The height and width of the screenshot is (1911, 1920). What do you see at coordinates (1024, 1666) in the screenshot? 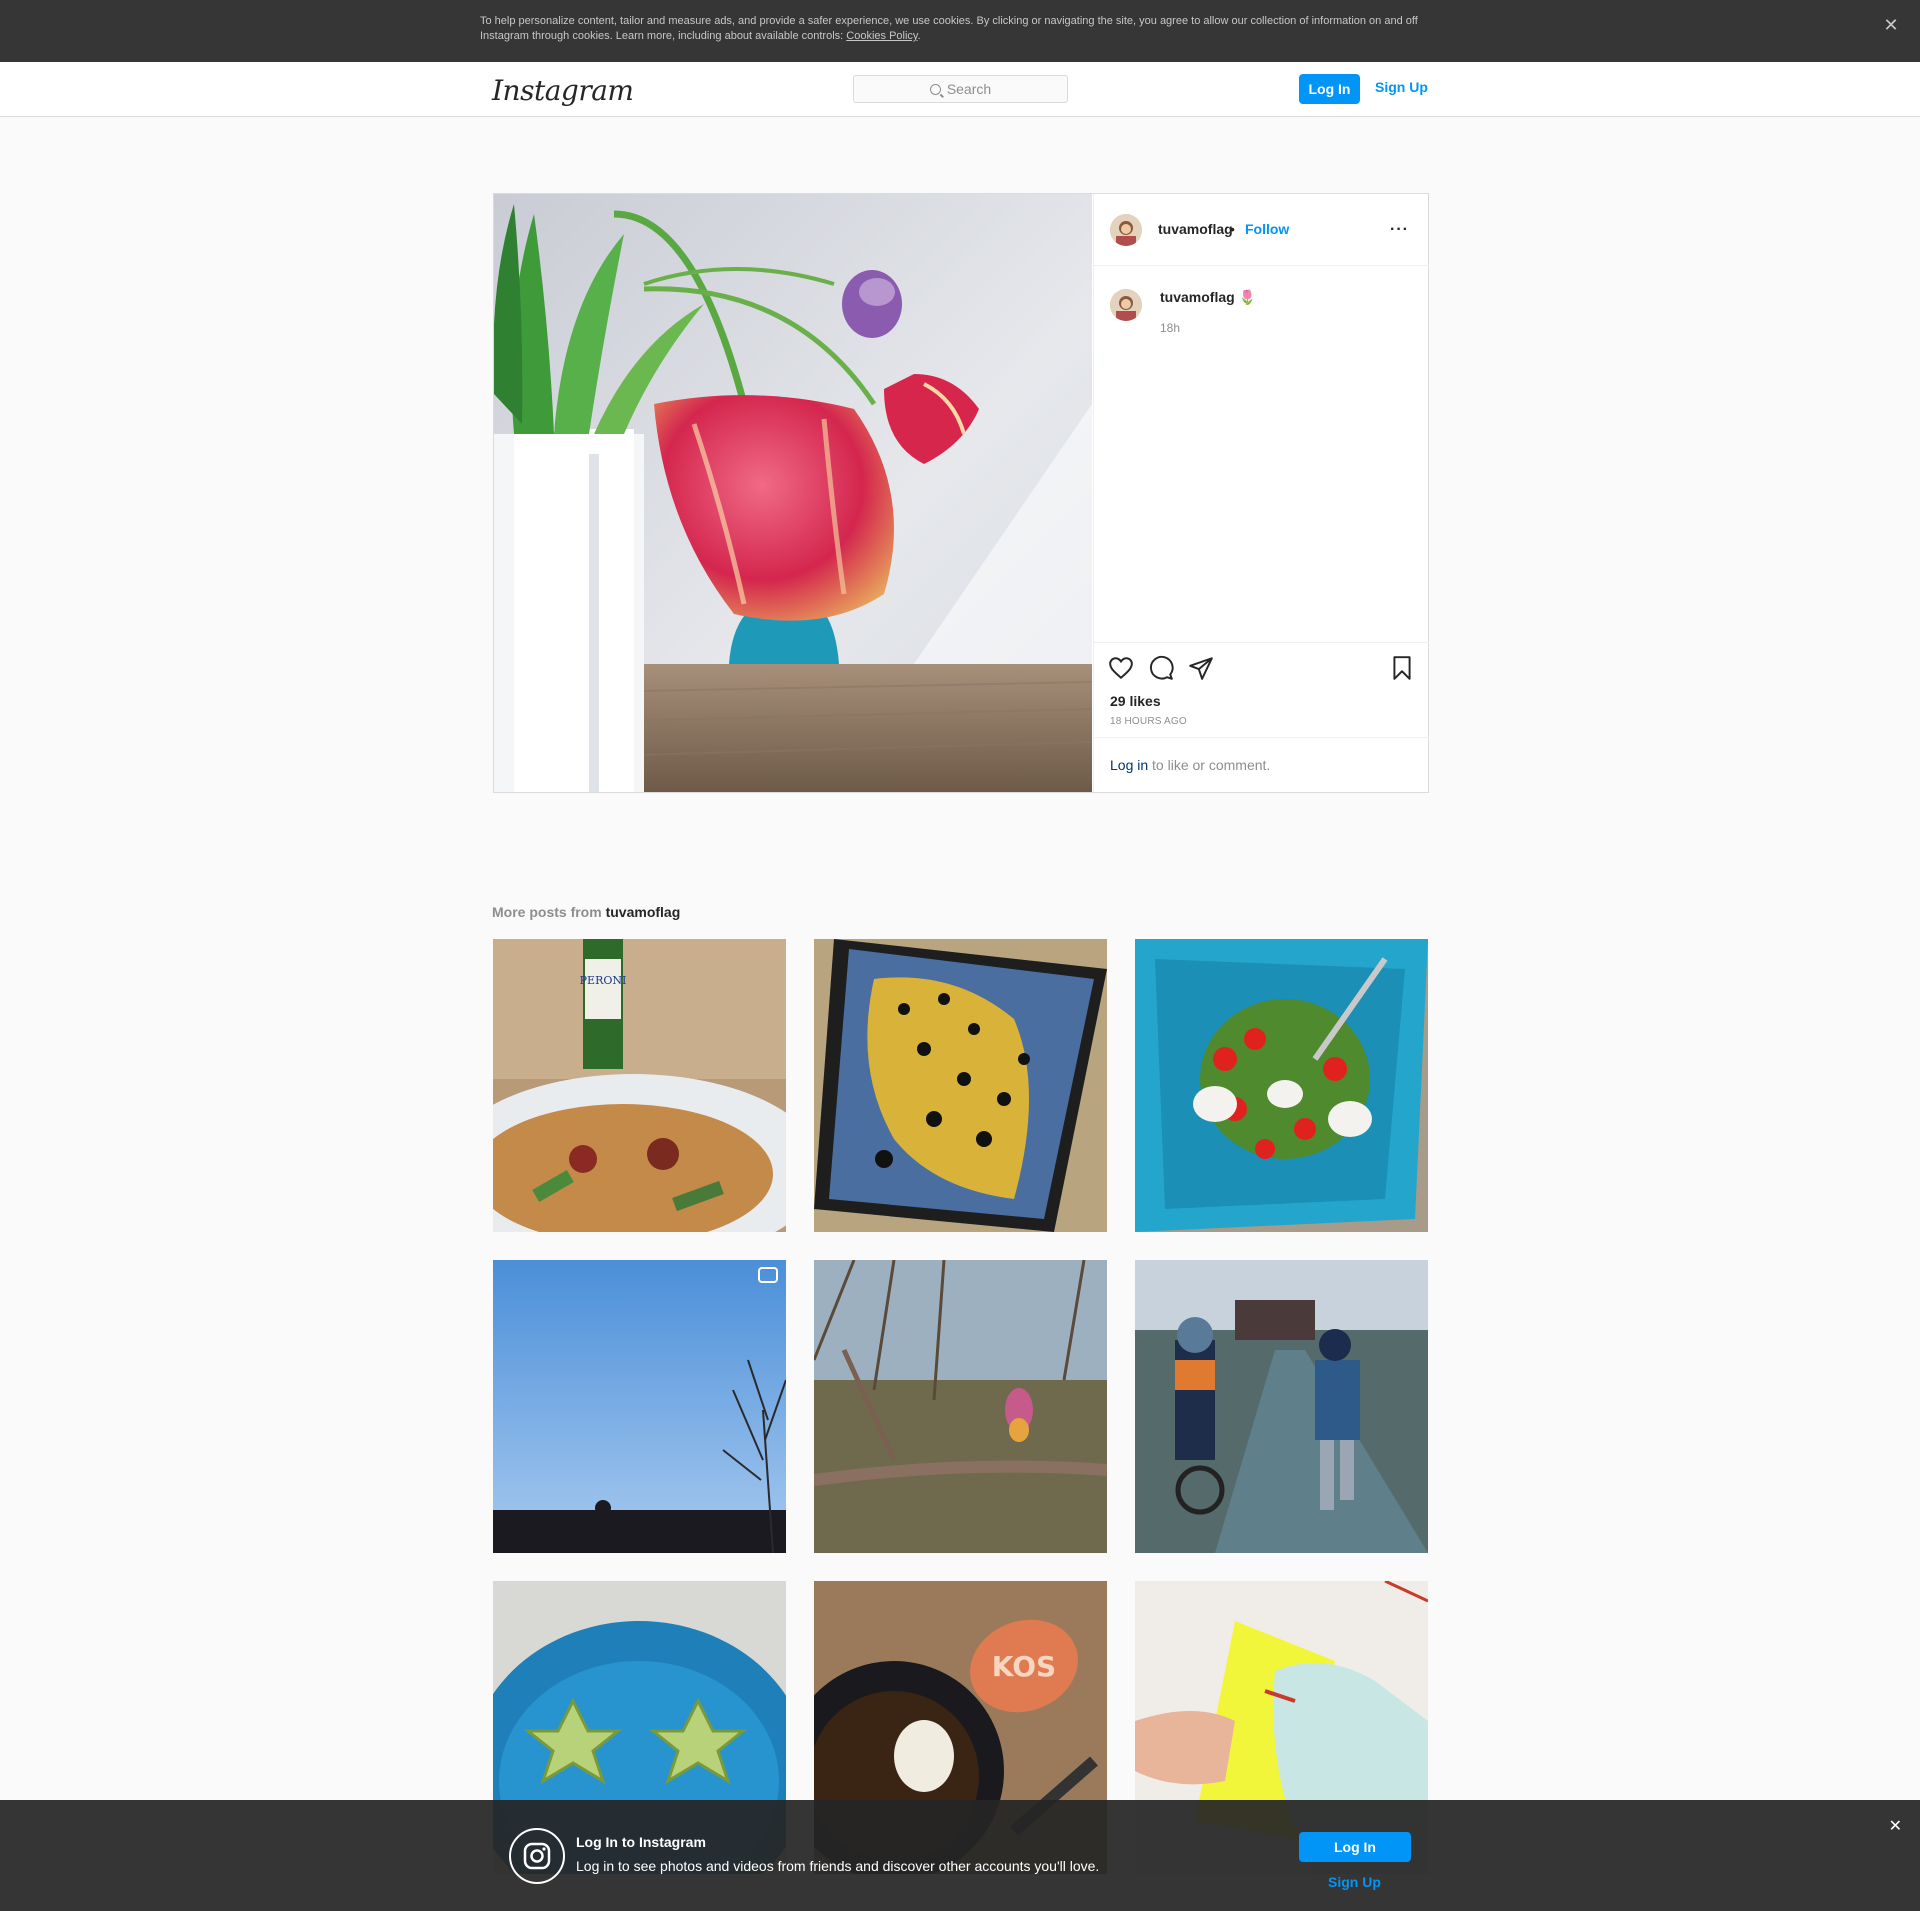
I see `svg-text: KOS` at bounding box center [1024, 1666].